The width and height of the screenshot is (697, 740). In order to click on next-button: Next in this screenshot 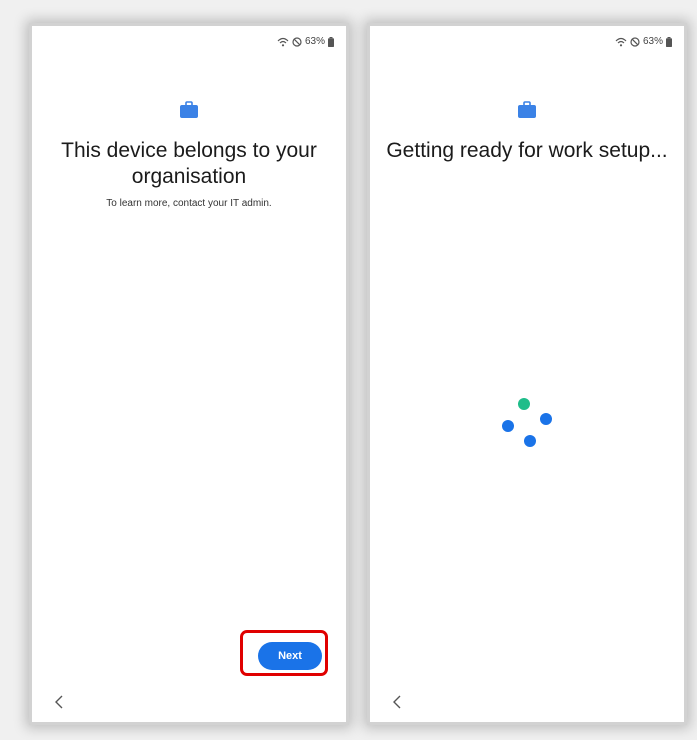, I will do `click(290, 656)`.